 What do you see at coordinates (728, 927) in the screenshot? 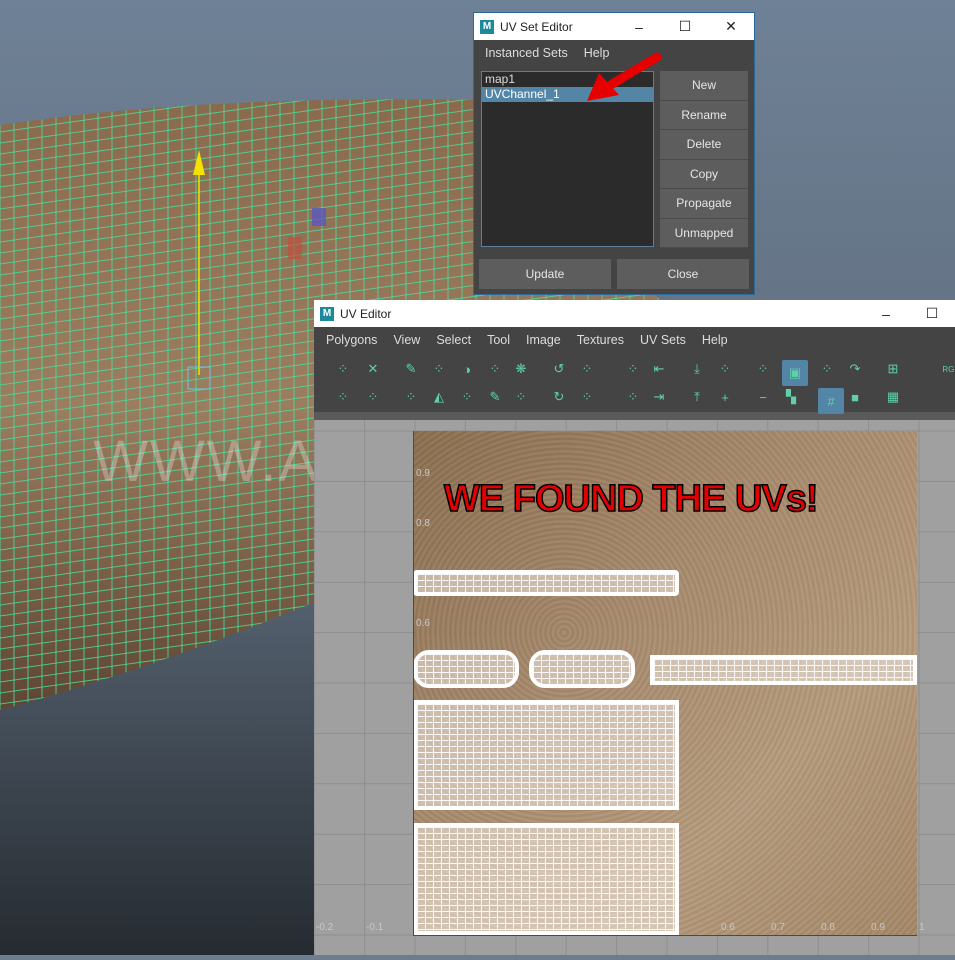
I see `u-tick-label: 0.6` at bounding box center [728, 927].